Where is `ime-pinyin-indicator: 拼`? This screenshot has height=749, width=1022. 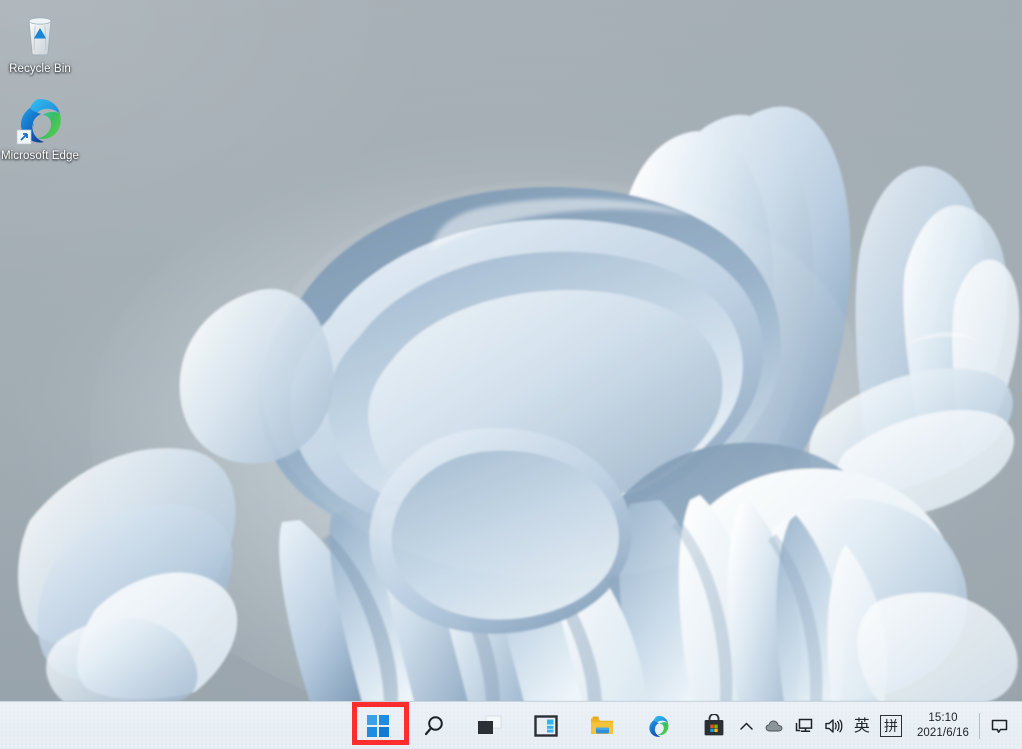
ime-pinyin-indicator: 拼 is located at coordinates (890, 726).